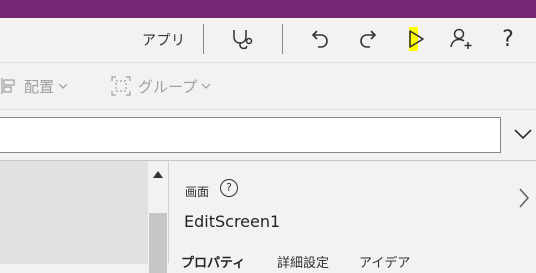  What do you see at coordinates (74, 212) in the screenshot?
I see `canvas-area` at bounding box center [74, 212].